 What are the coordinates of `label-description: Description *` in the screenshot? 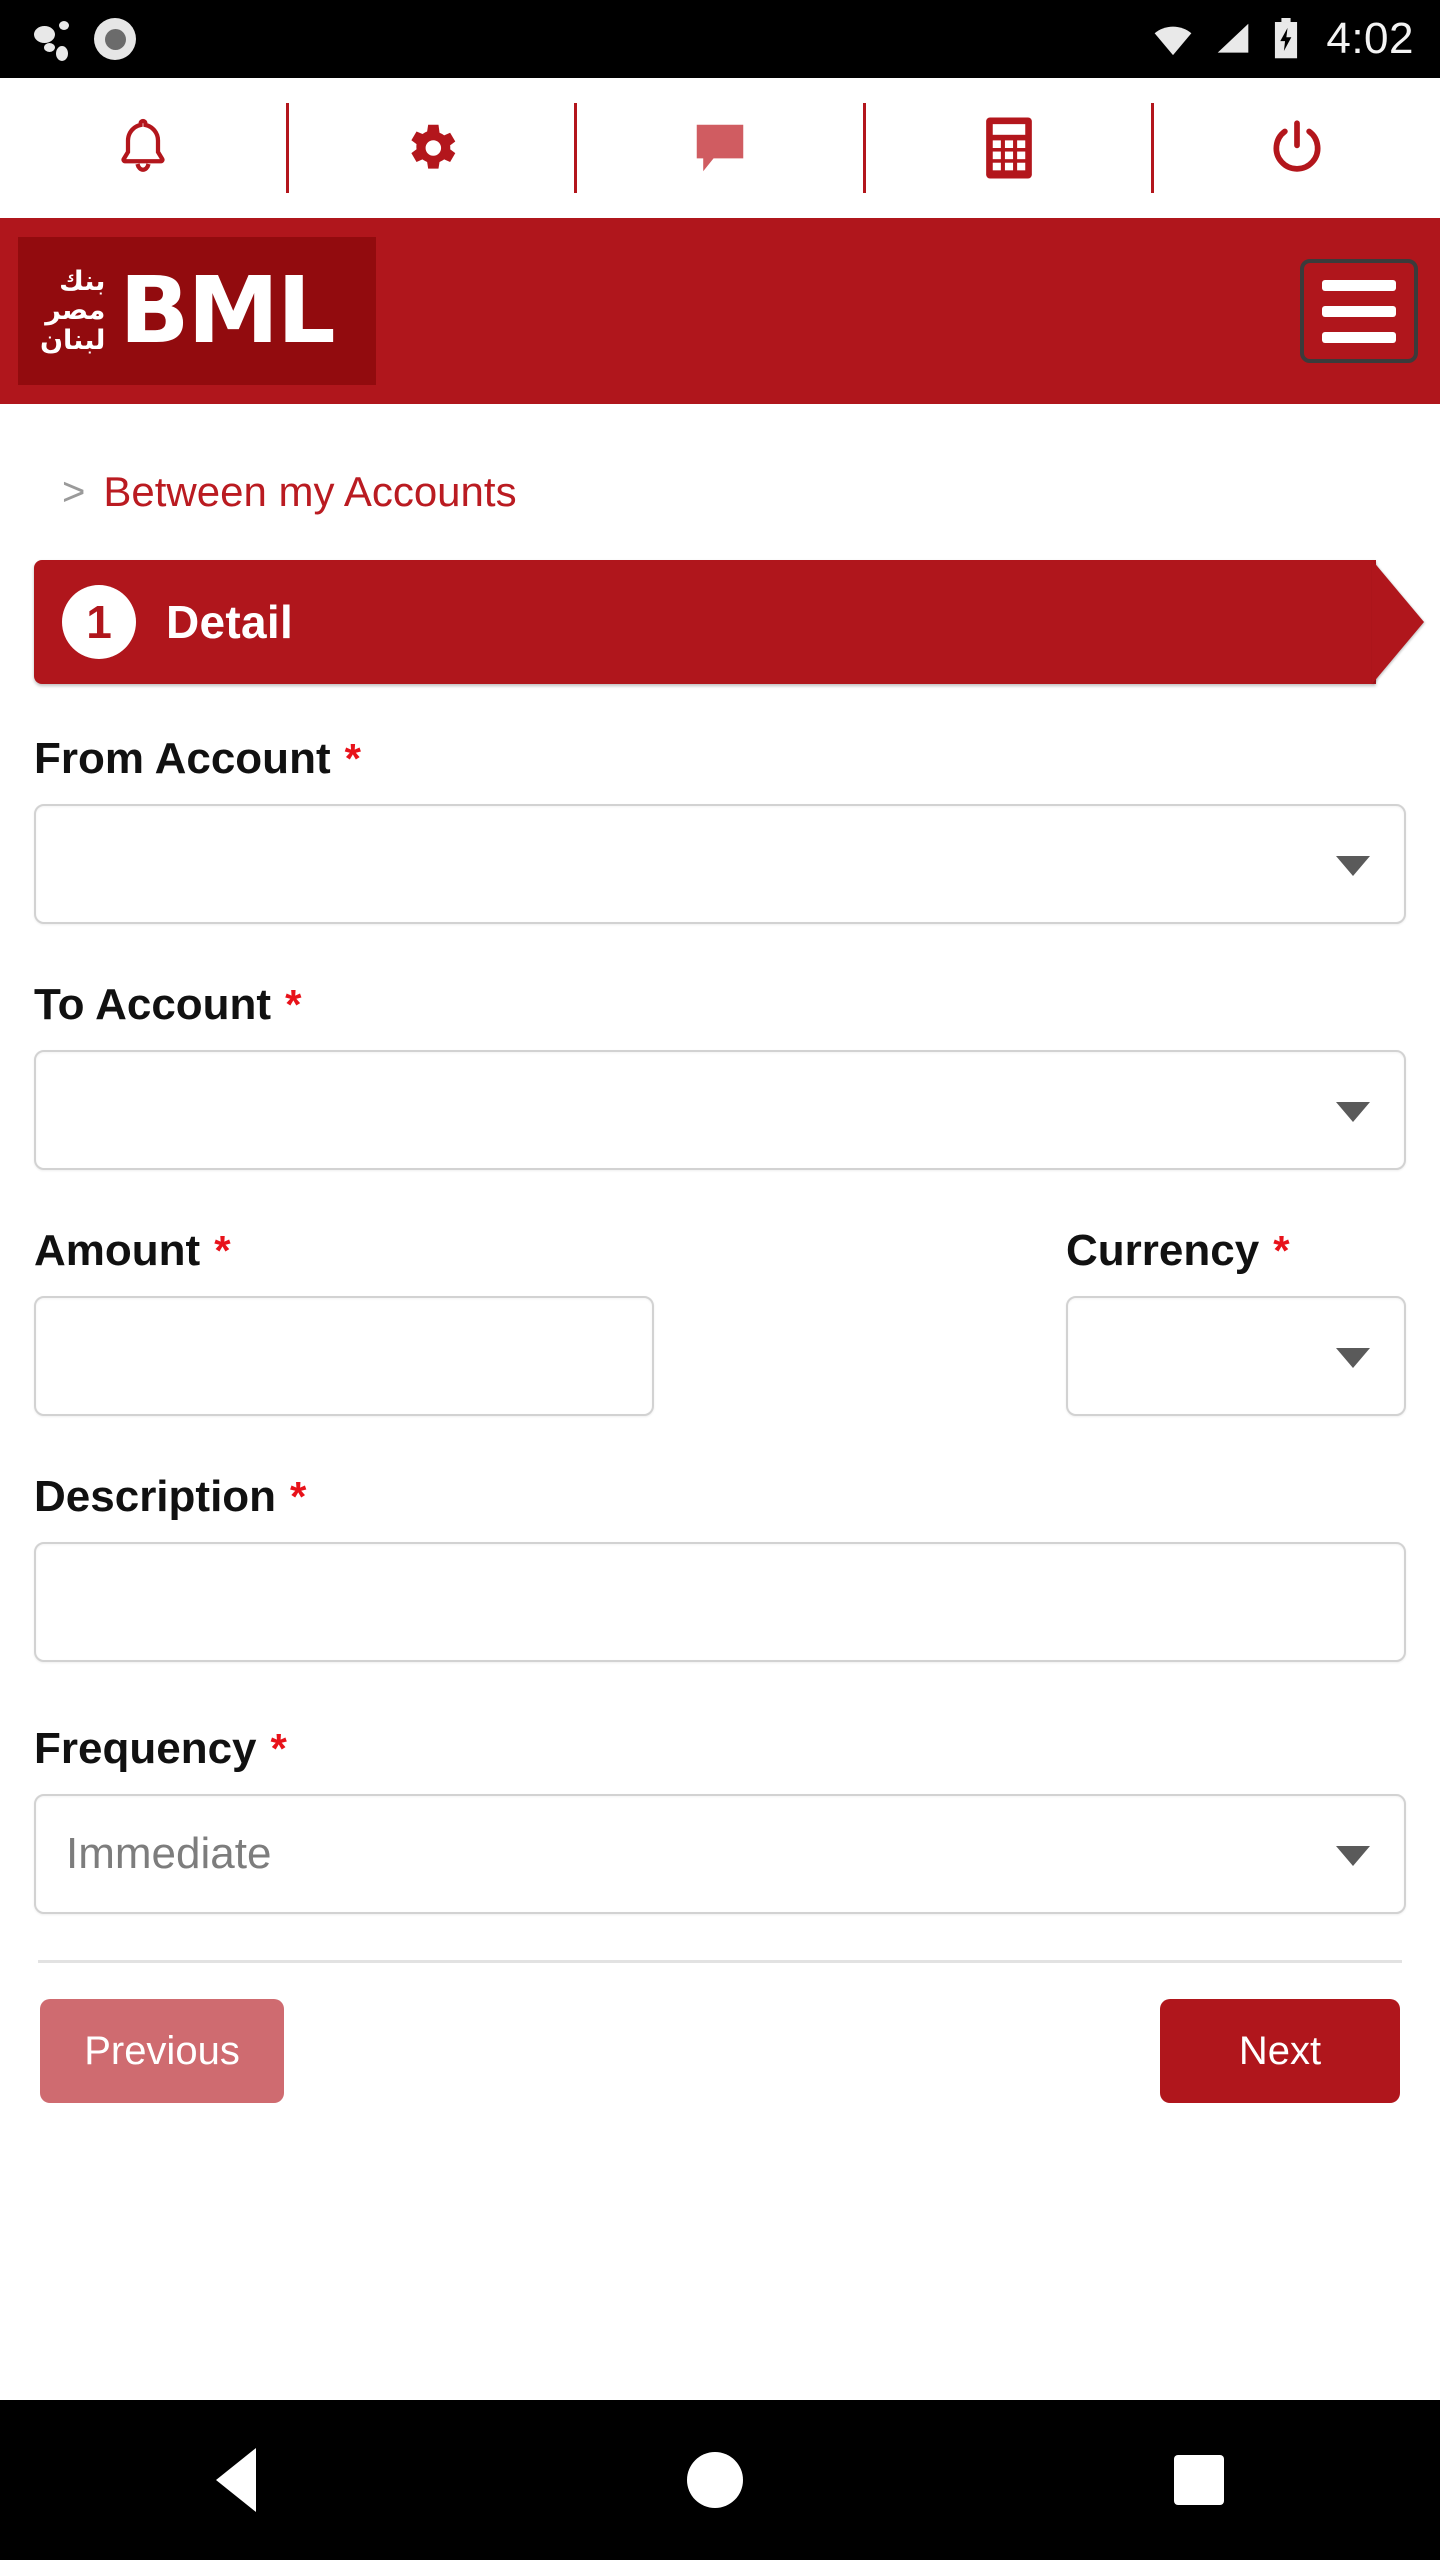 It's located at (720, 1507).